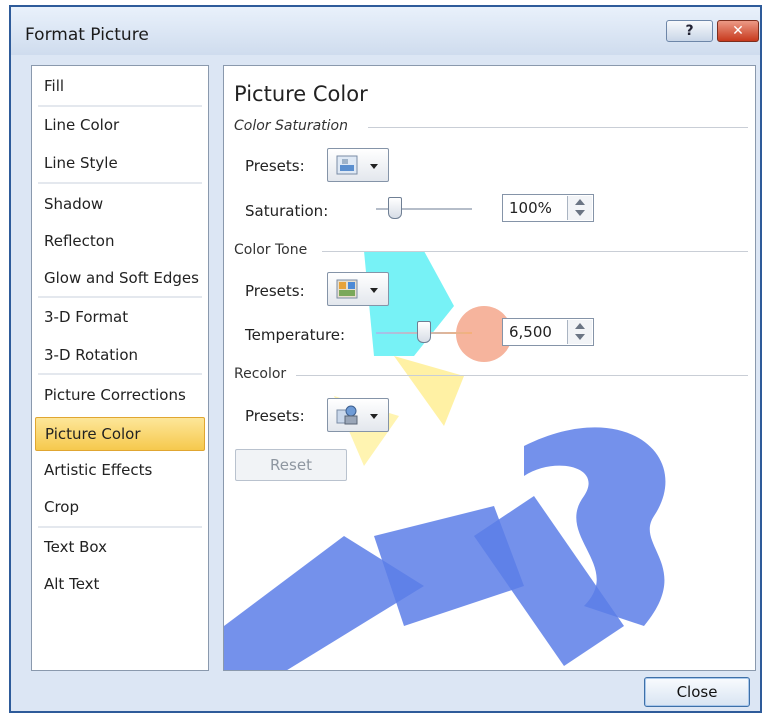 Image resolution: width=765 pixels, height=715 pixels. What do you see at coordinates (120, 241) in the screenshot?
I see `nav-item-reflection: Reflecton` at bounding box center [120, 241].